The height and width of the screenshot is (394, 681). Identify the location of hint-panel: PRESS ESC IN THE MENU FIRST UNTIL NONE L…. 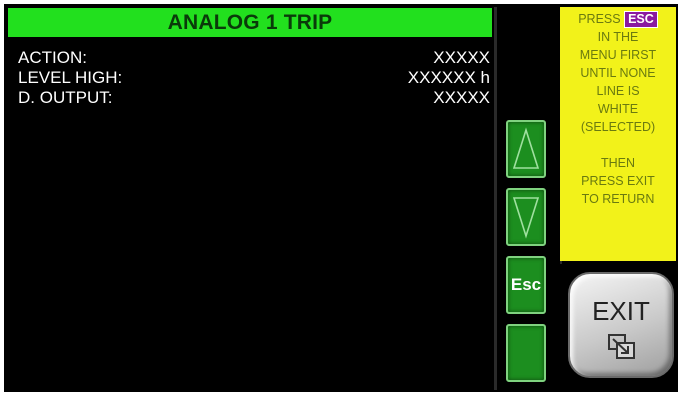
(618, 134).